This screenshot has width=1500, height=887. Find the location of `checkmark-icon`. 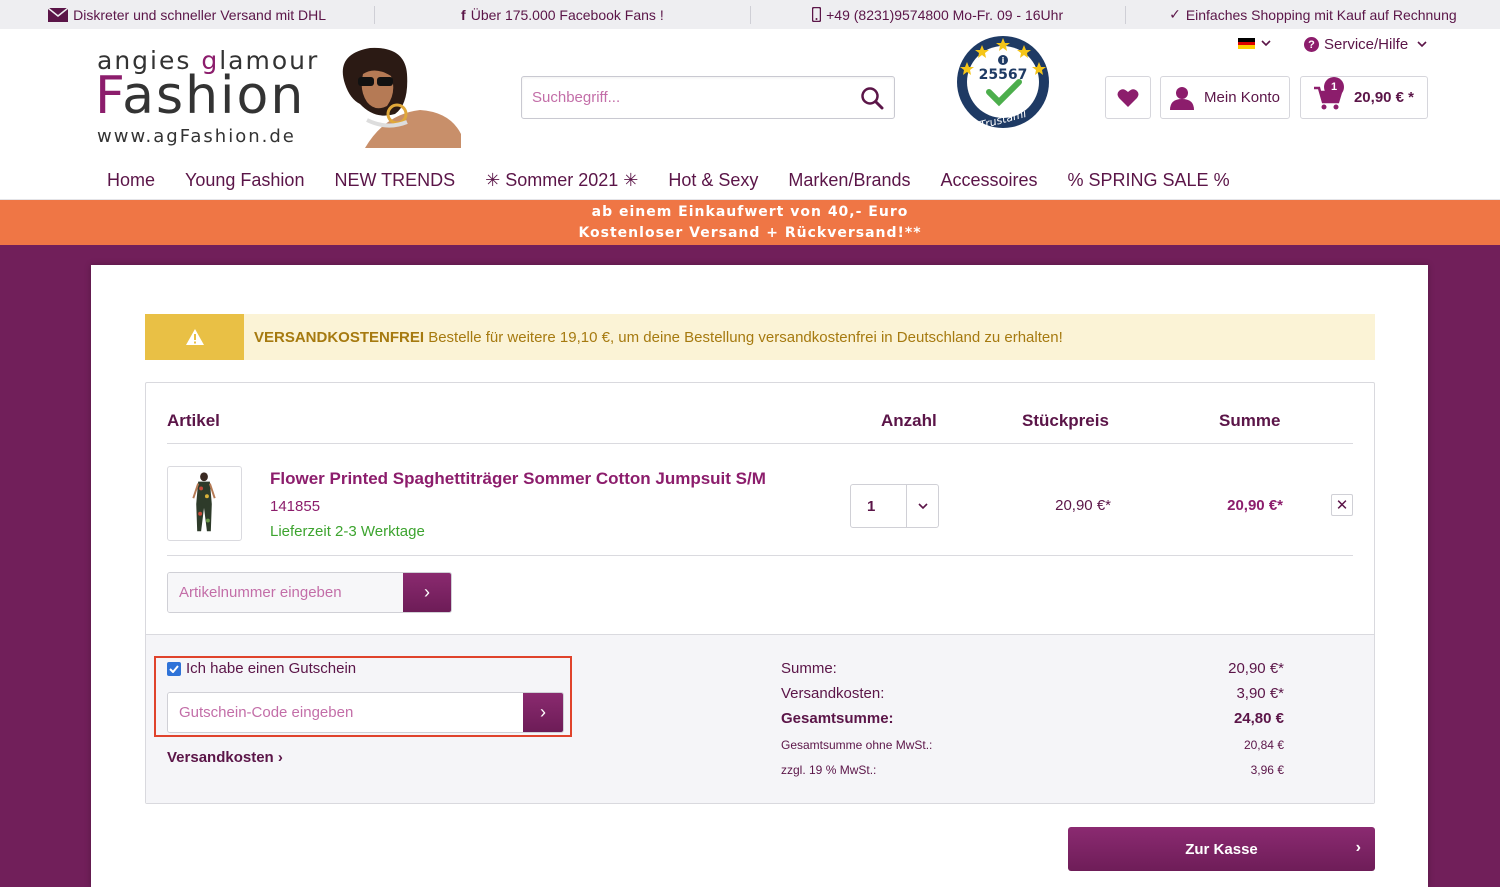

checkmark-icon is located at coordinates (174, 668).